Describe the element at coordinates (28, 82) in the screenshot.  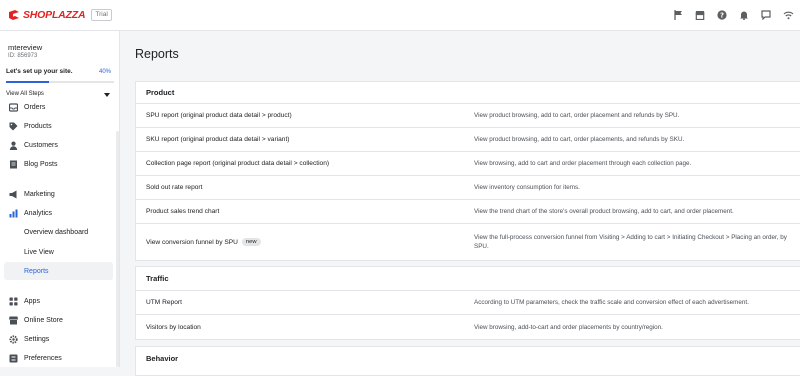
I see `setup-progress-fill` at that location.